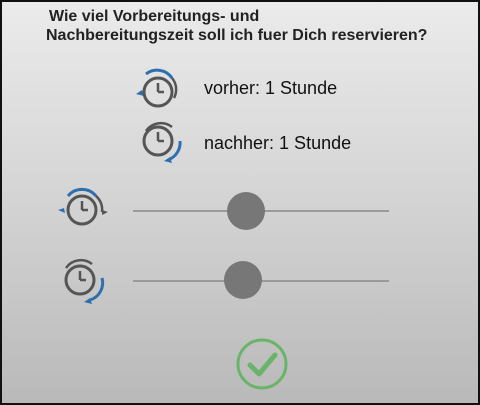 The height and width of the screenshot is (405, 480). Describe the element at coordinates (243, 280) in the screenshot. I see `slider-after-thumb` at that location.